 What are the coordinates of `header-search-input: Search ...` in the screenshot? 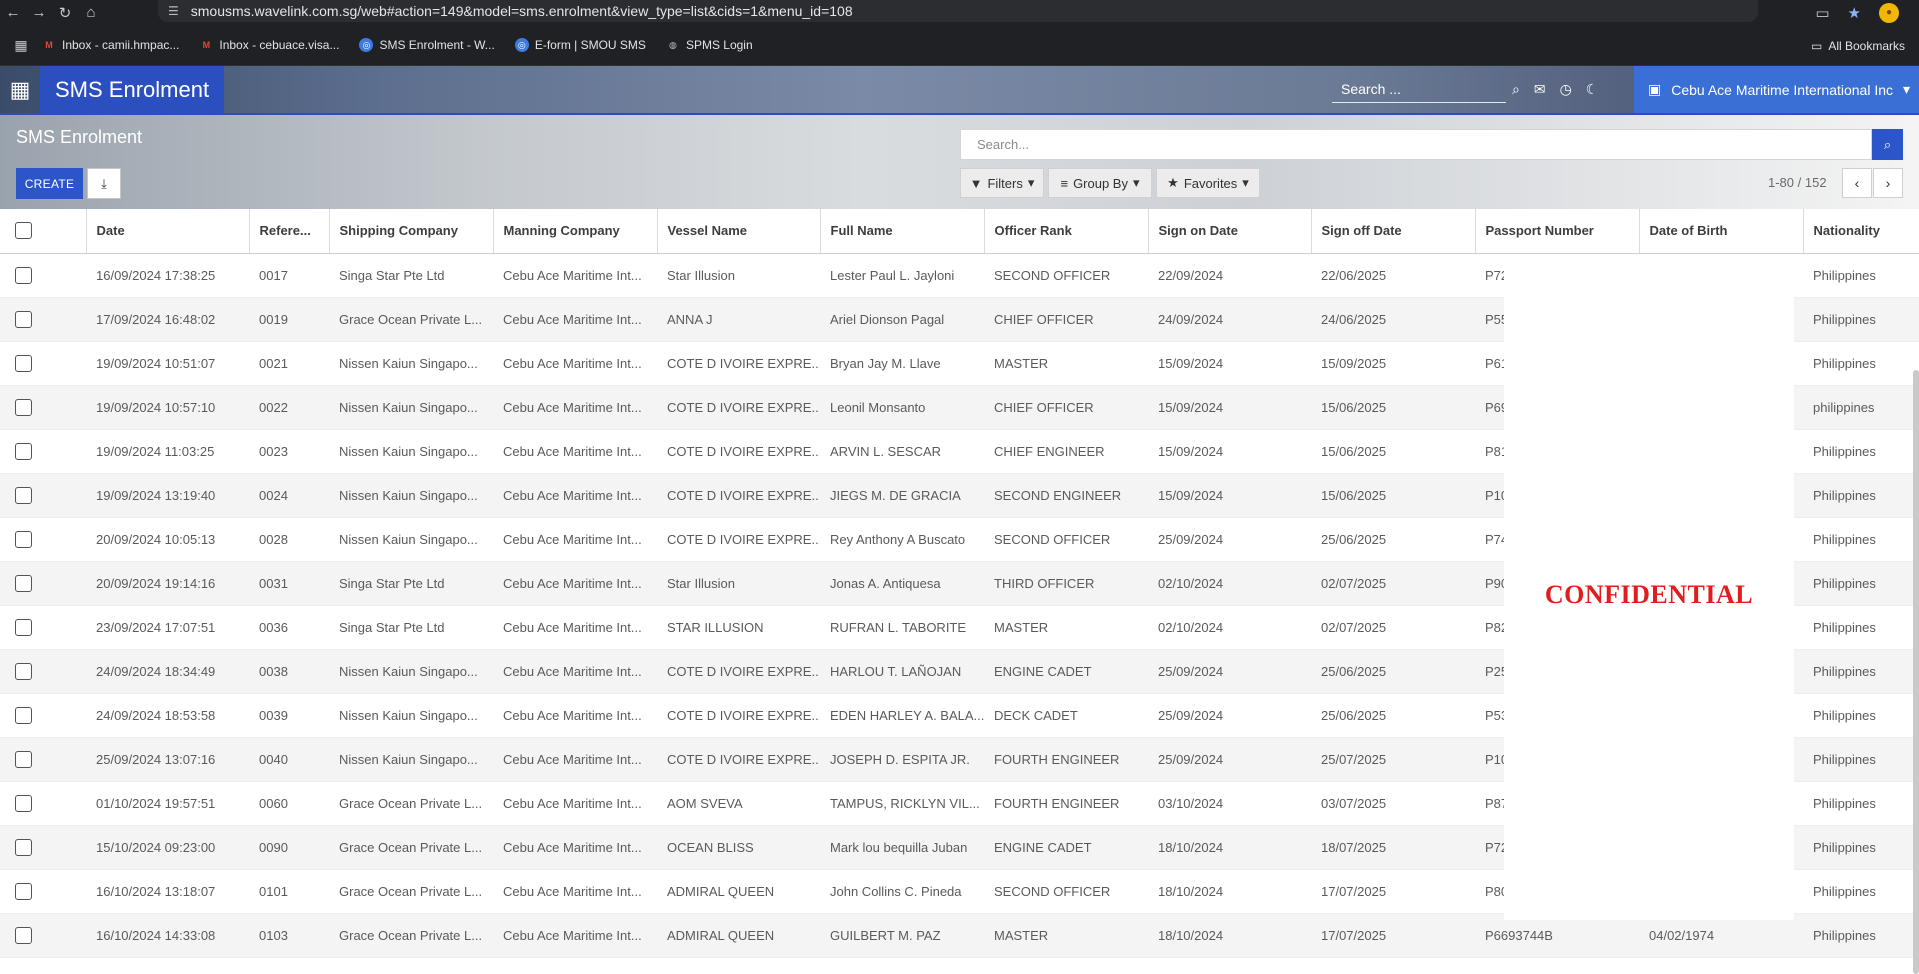 It's located at (1419, 89).